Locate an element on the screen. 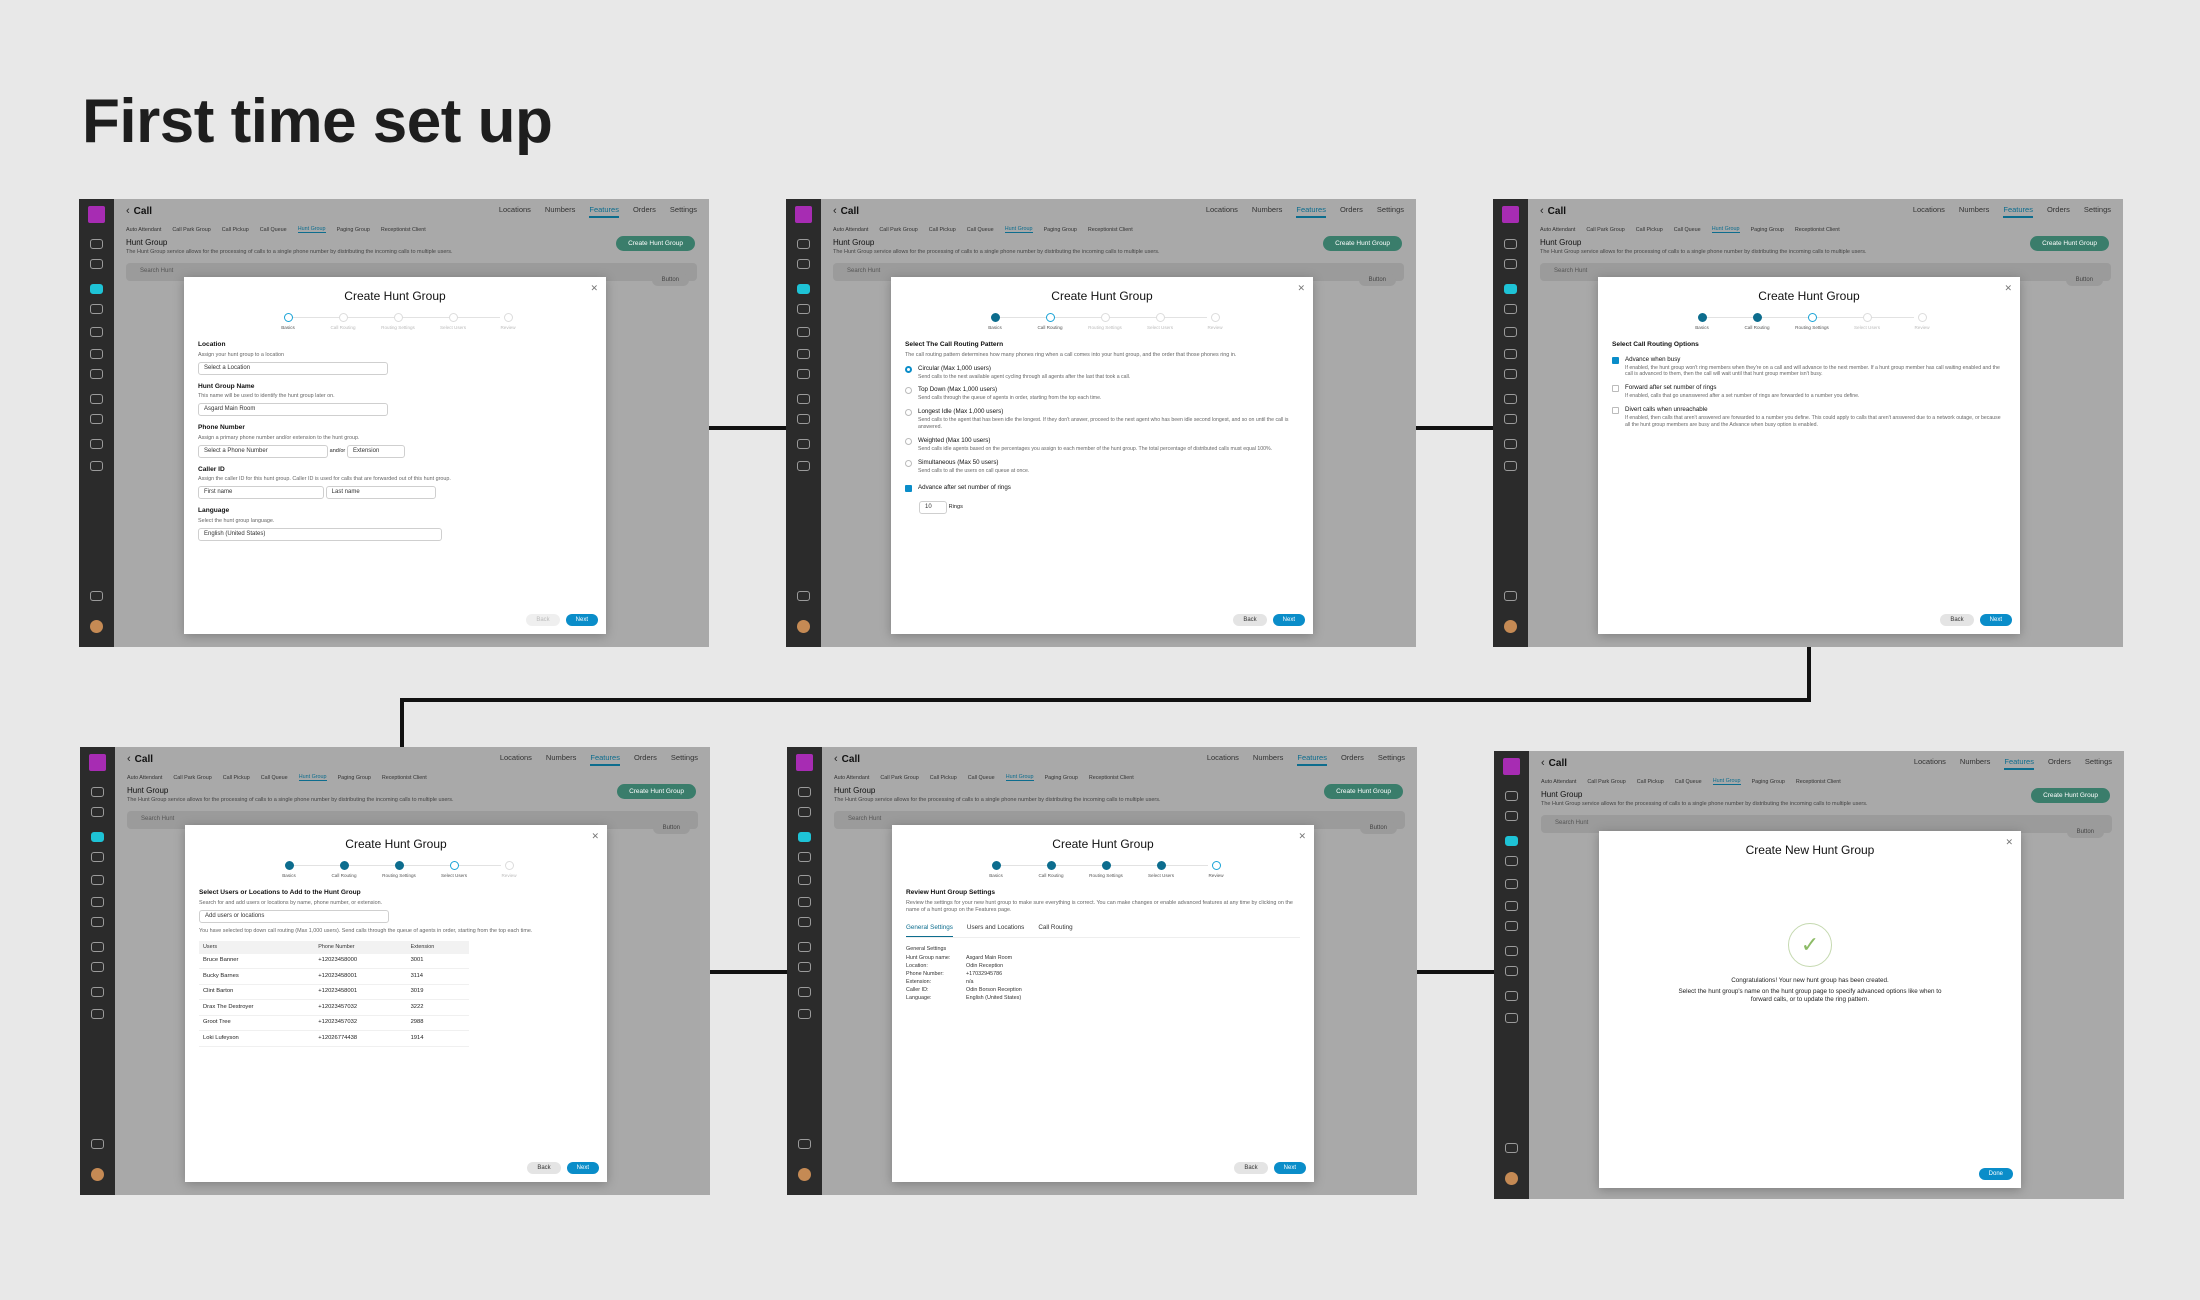  docs-icon is located at coordinates (1510, 596).